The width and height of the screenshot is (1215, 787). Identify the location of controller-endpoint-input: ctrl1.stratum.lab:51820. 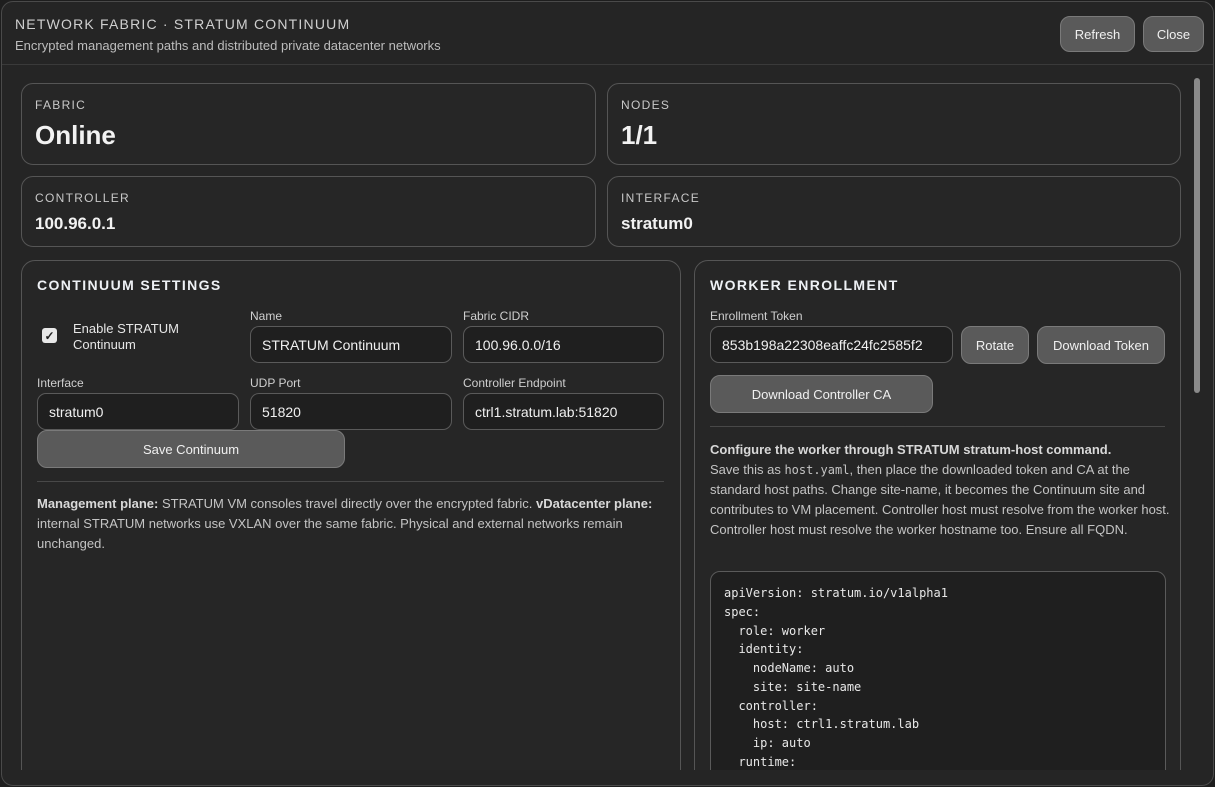
(563, 411).